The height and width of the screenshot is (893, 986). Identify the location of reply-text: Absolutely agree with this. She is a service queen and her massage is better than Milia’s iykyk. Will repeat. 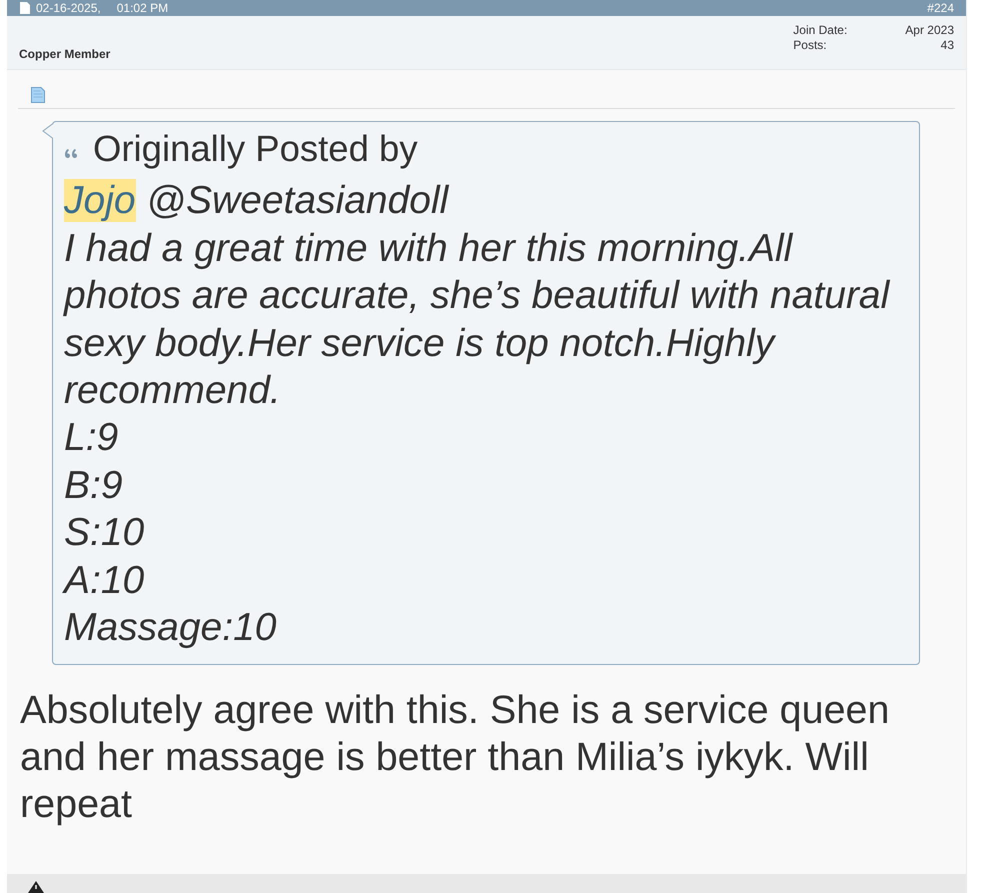
(455, 757).